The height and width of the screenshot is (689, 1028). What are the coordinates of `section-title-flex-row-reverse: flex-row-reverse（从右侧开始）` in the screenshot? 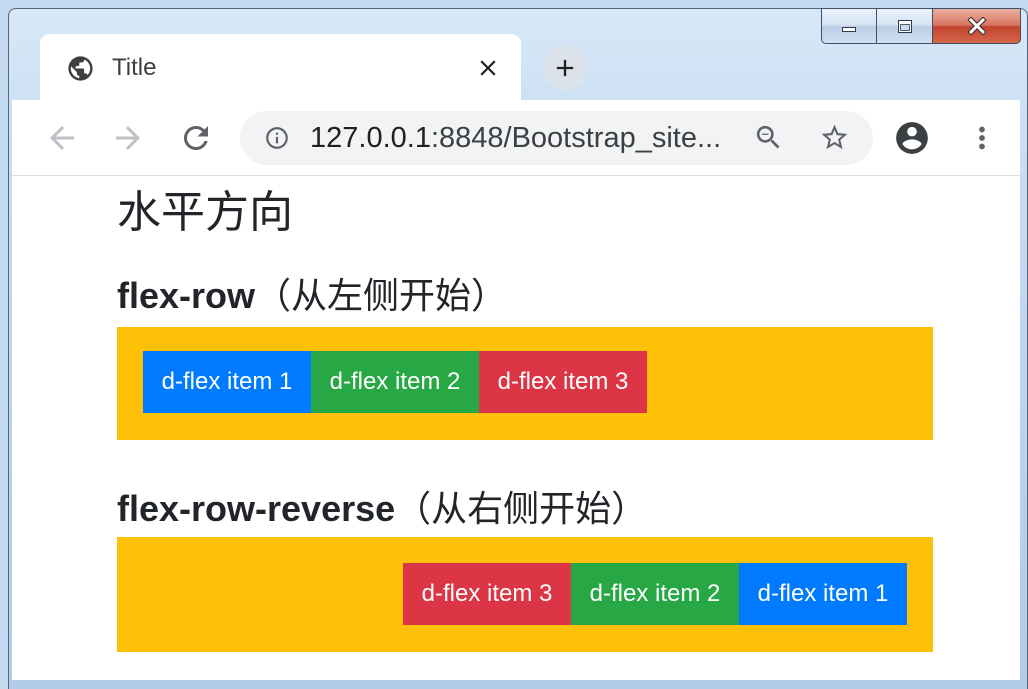 It's located at (382, 509).